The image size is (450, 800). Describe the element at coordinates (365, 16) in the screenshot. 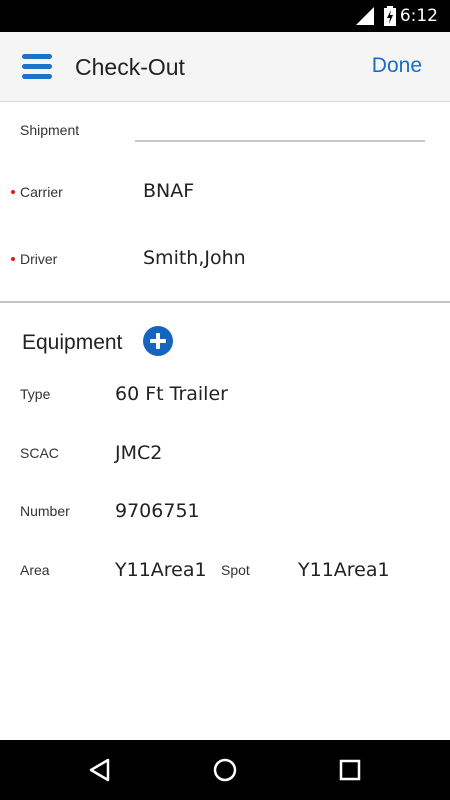

I see `signal-icon` at that location.